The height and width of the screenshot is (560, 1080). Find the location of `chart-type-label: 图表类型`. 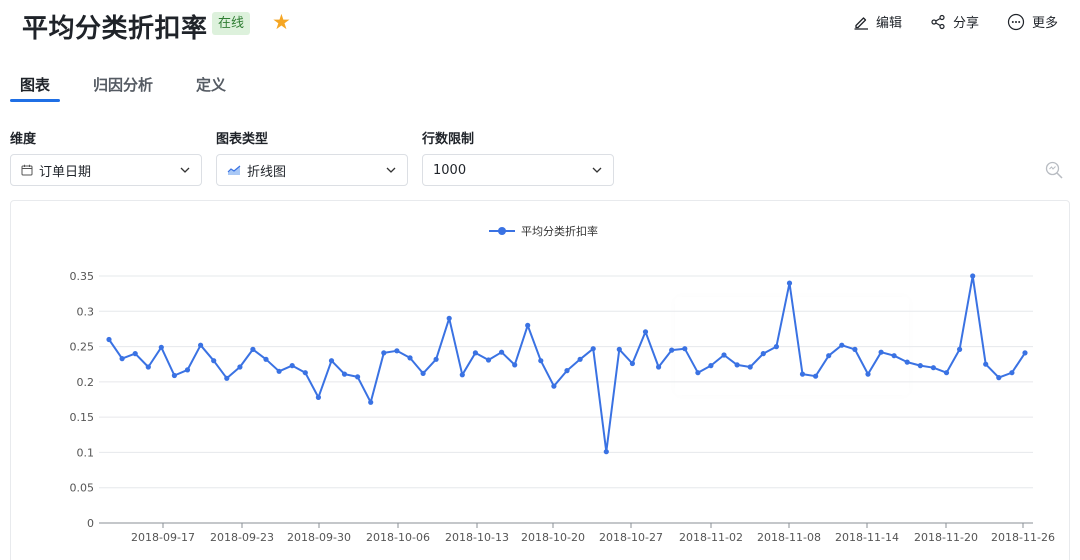

chart-type-label: 图表类型 is located at coordinates (242, 139).